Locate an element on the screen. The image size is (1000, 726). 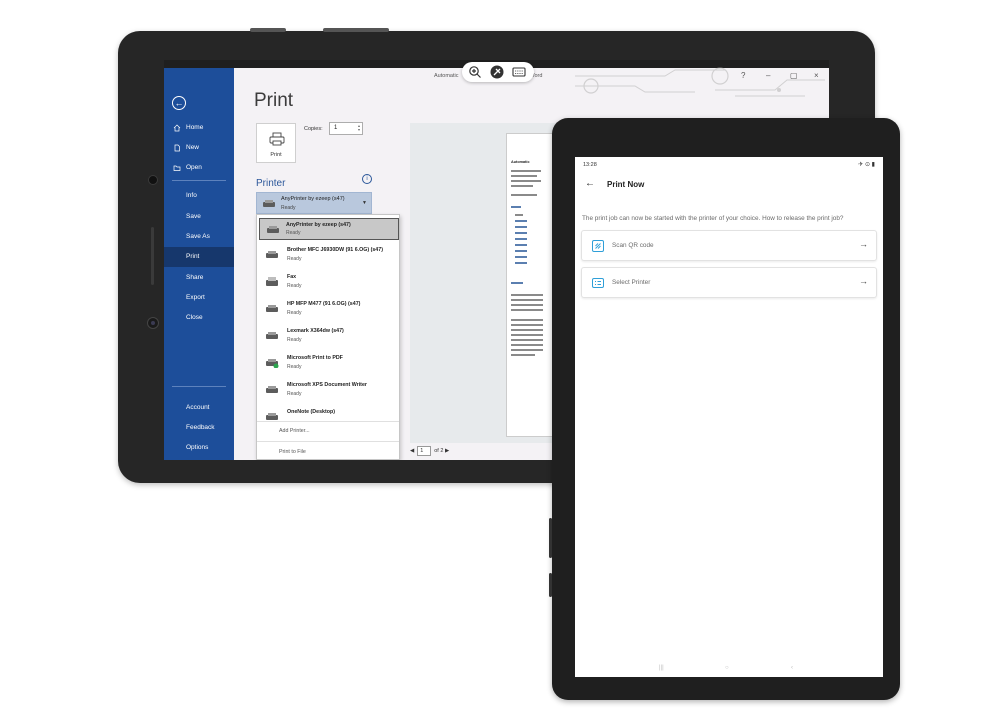
printer-option-name: HP MFP M477 (91 6.OG) (s47) is located at coordinates (324, 304).